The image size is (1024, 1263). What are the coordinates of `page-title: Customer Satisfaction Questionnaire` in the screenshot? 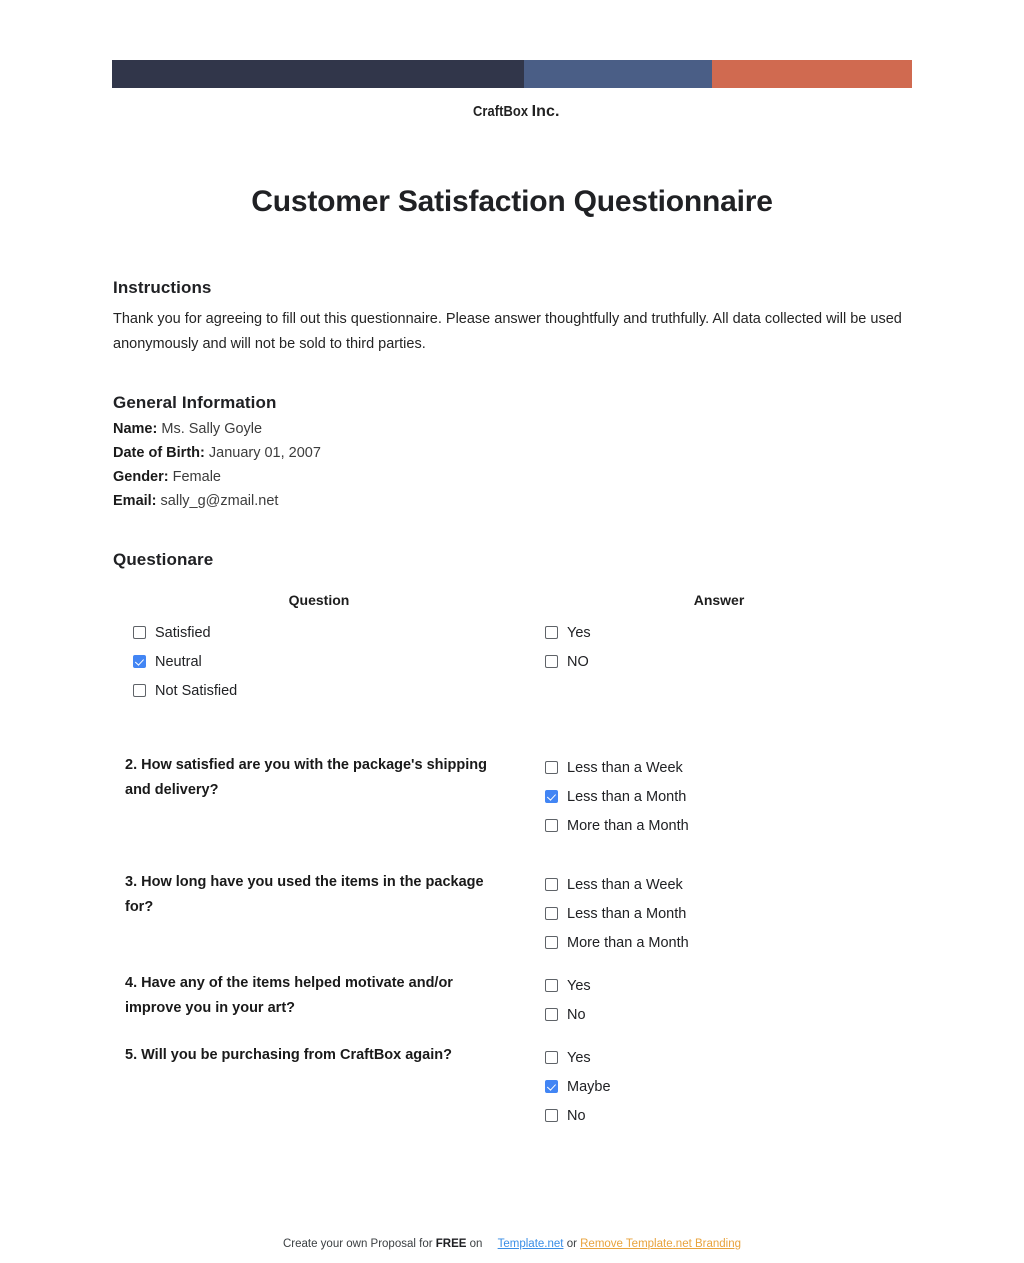 It's located at (512, 201).